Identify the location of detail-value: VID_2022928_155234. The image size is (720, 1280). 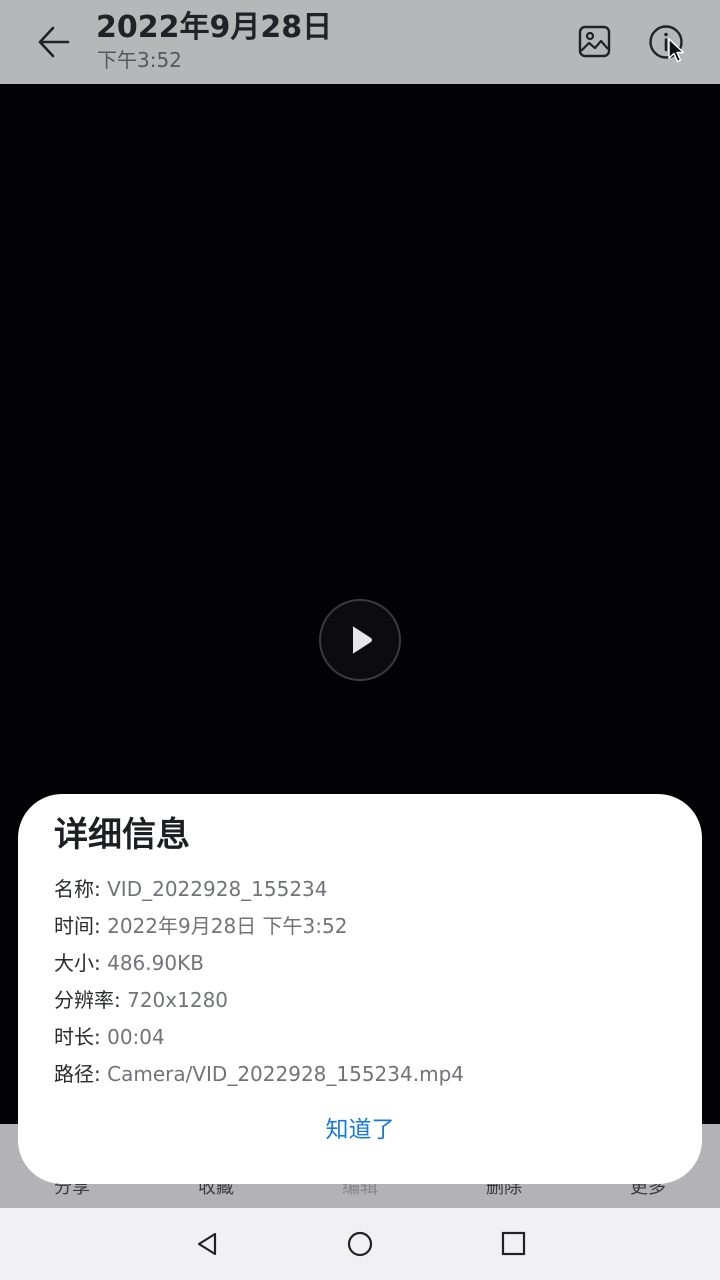
(217, 889).